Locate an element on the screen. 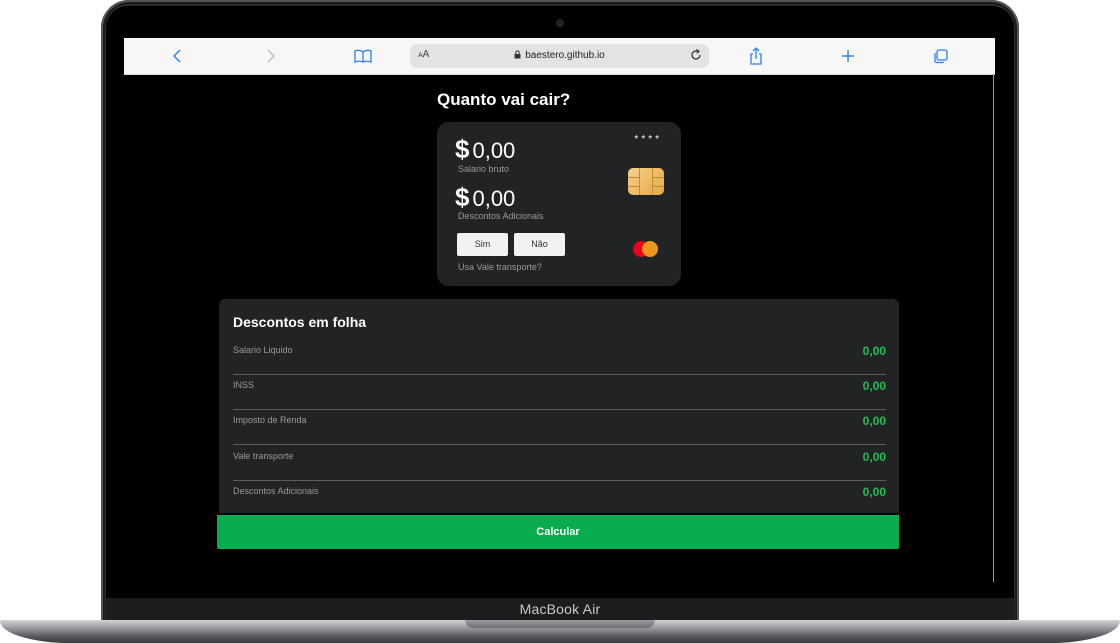  table-row: Salario Liquido 0,00 is located at coordinates (559, 357).